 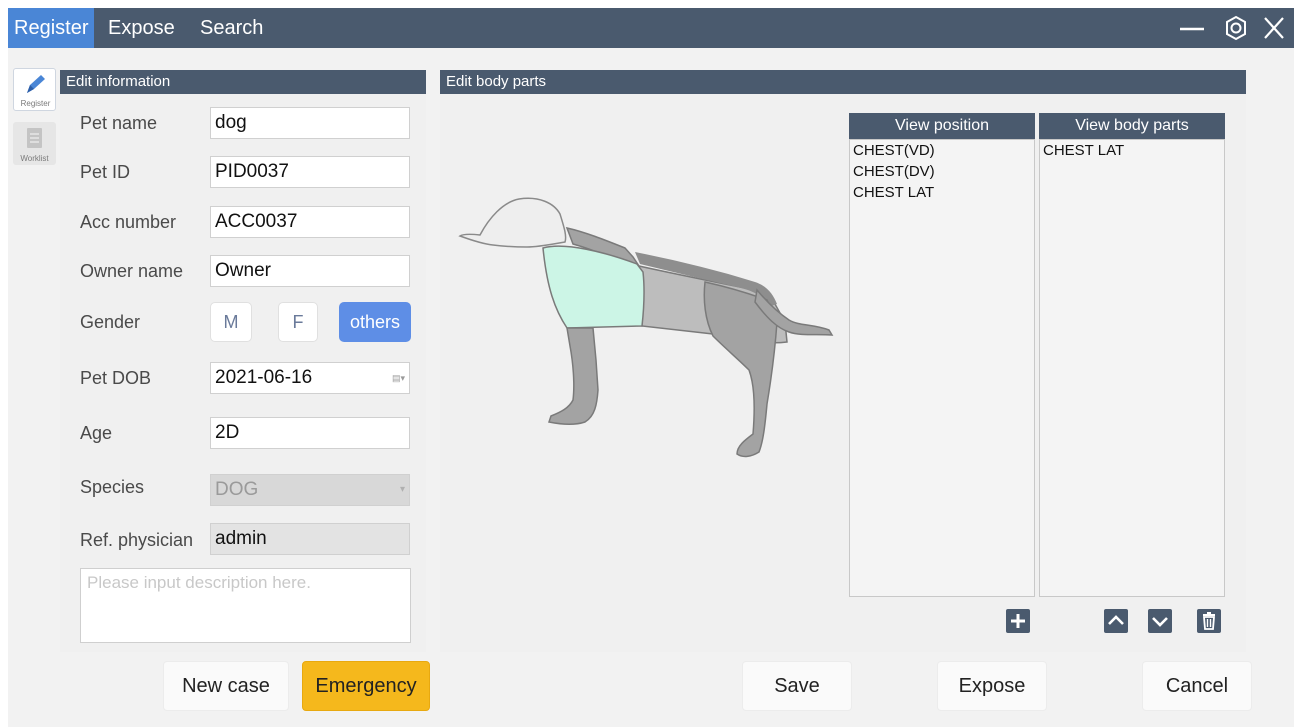 I want to click on species-value: DOG, so click(x=237, y=489).